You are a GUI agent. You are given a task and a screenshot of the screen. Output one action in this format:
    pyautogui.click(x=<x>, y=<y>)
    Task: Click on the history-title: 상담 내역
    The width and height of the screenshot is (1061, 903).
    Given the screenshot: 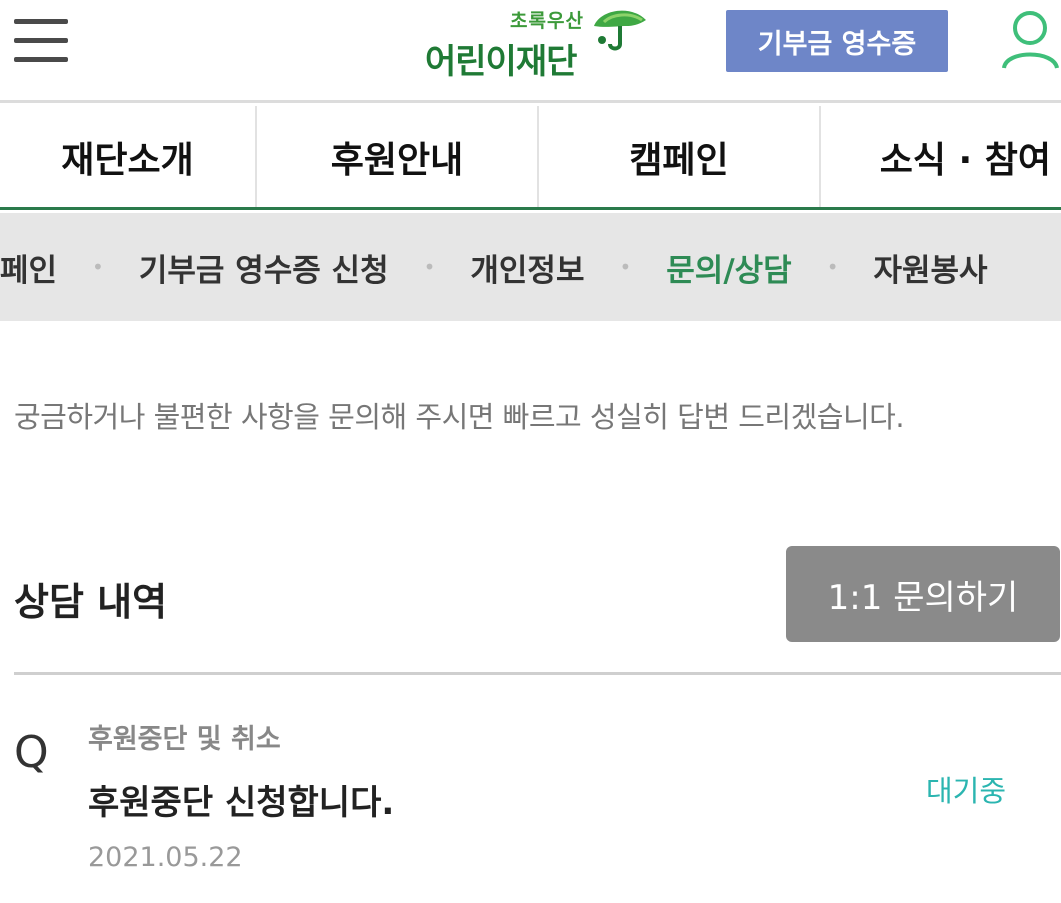 What is the action you would take?
    pyautogui.click(x=91, y=602)
    